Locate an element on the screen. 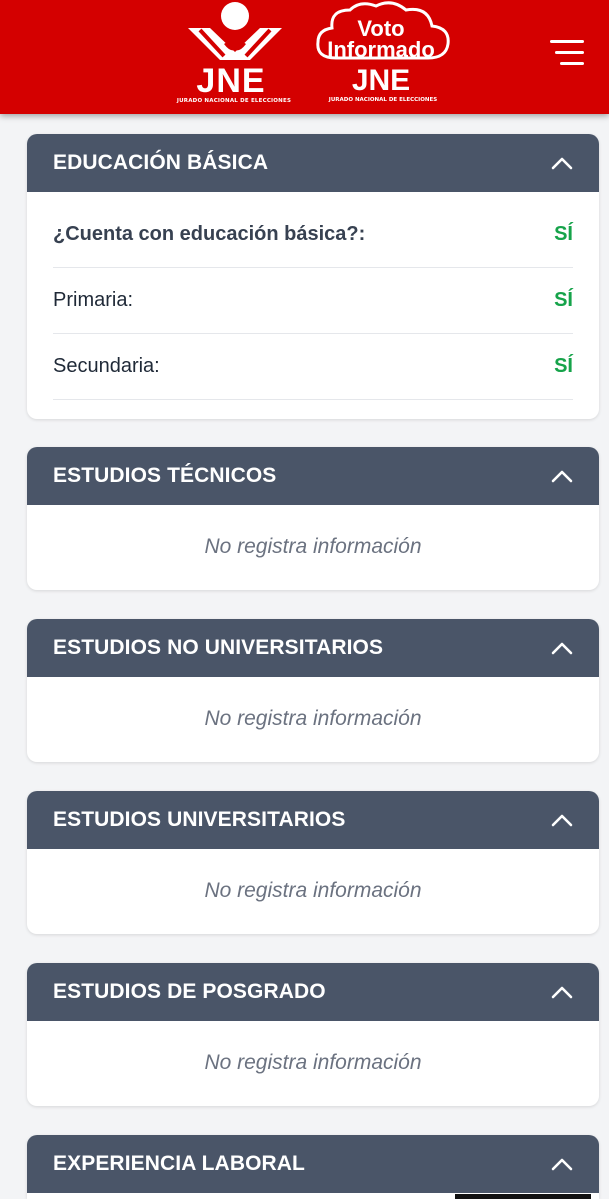 The height and width of the screenshot is (1199, 609). voto-logo-subtitle: JURADO NACIONAL DE ELECCIONES is located at coordinates (383, 100).